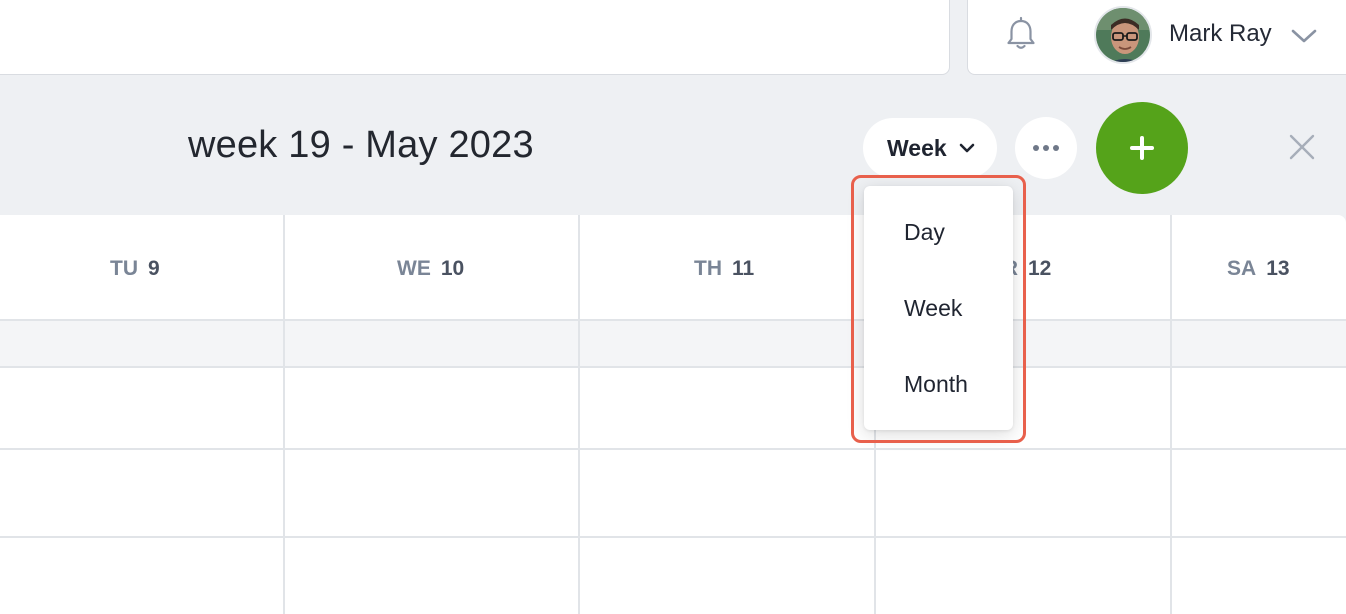 This screenshot has height=614, width=1346. I want to click on day-number: 11, so click(743, 268).